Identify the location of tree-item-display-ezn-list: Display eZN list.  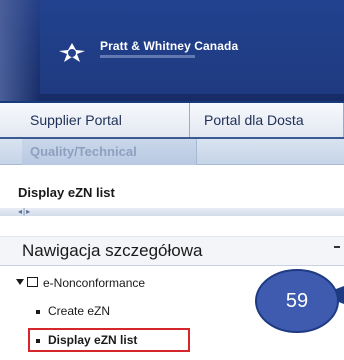
(111, 341).